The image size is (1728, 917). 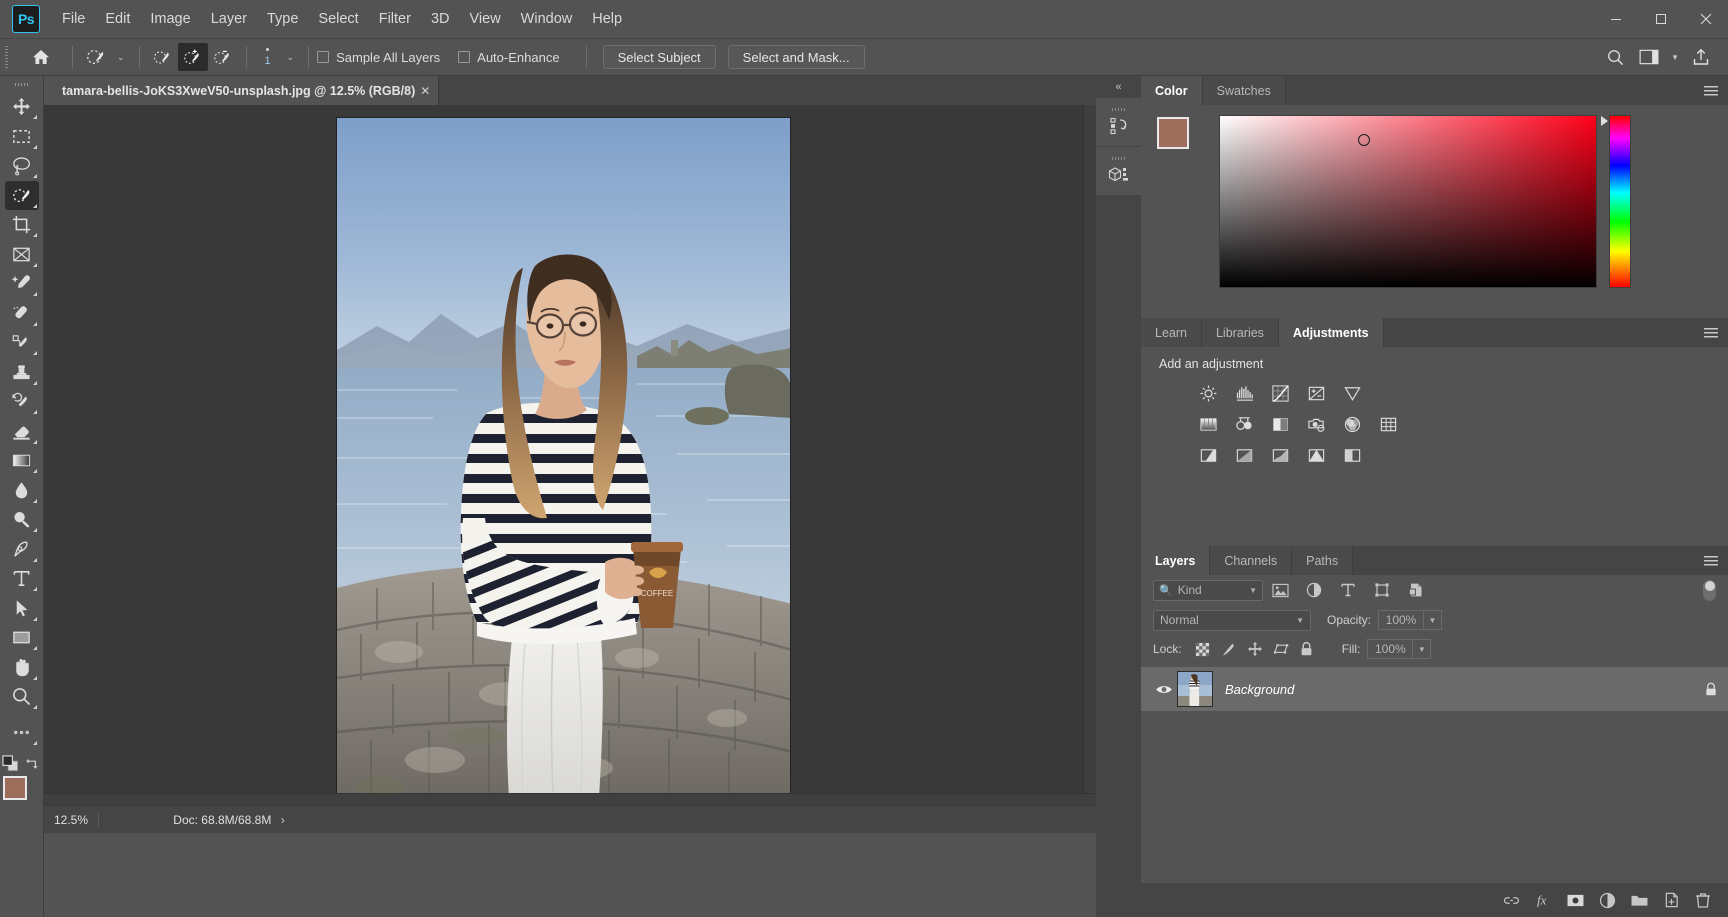 I want to click on share-icon, so click(x=1701, y=57).